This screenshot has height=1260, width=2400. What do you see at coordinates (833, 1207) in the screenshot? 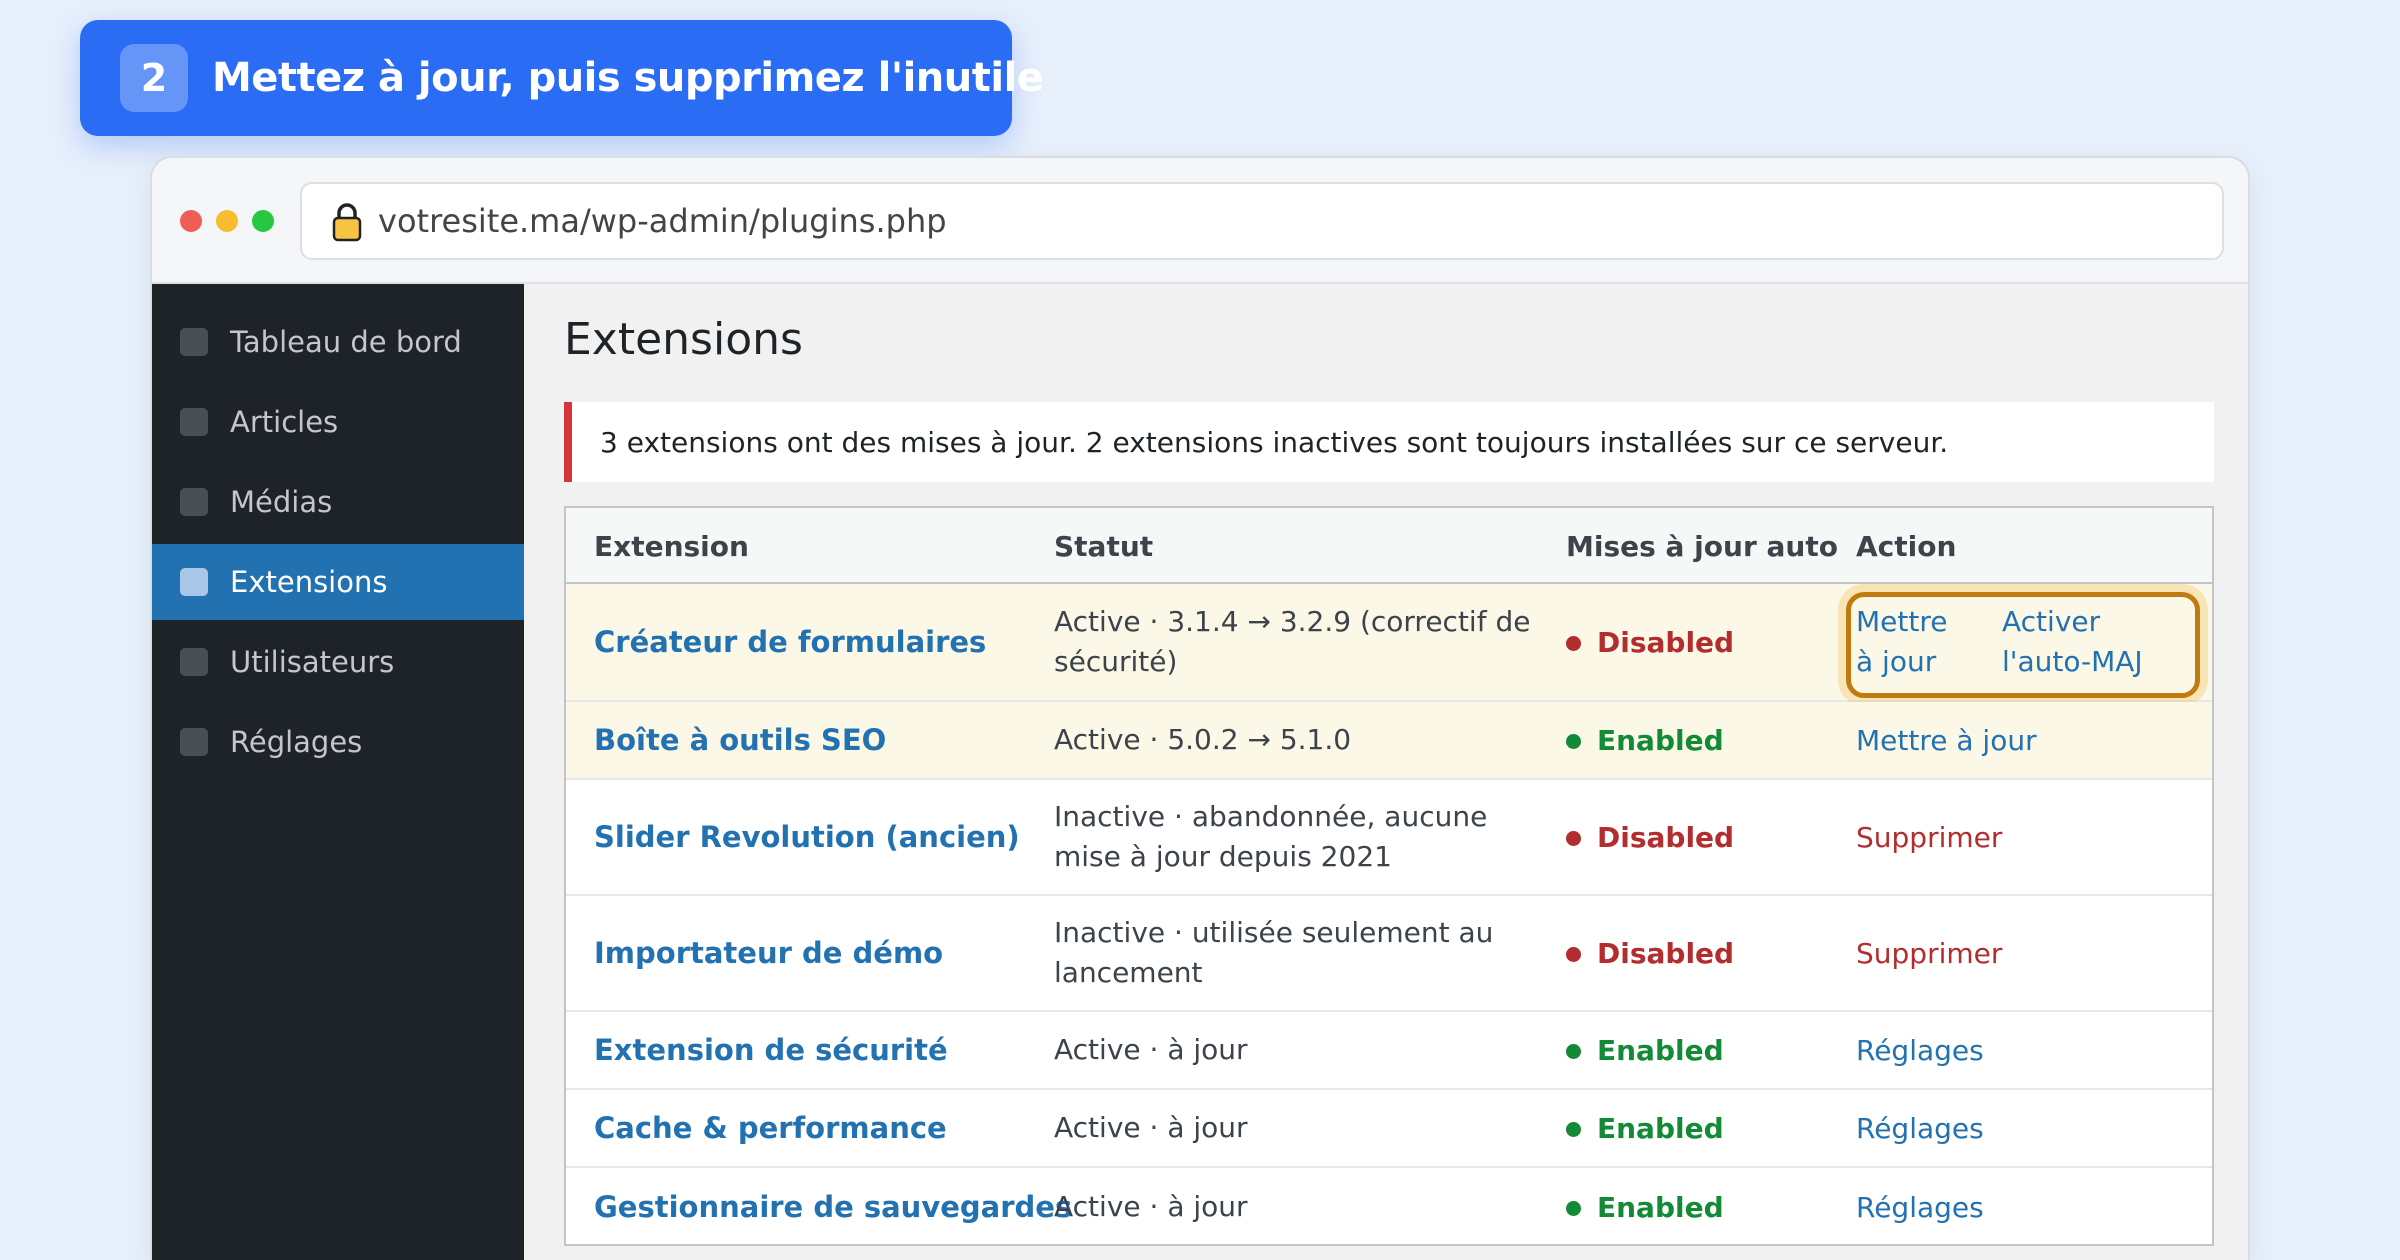
I see `plugin-name-link: Gestionnaire de sauvegardes` at bounding box center [833, 1207].